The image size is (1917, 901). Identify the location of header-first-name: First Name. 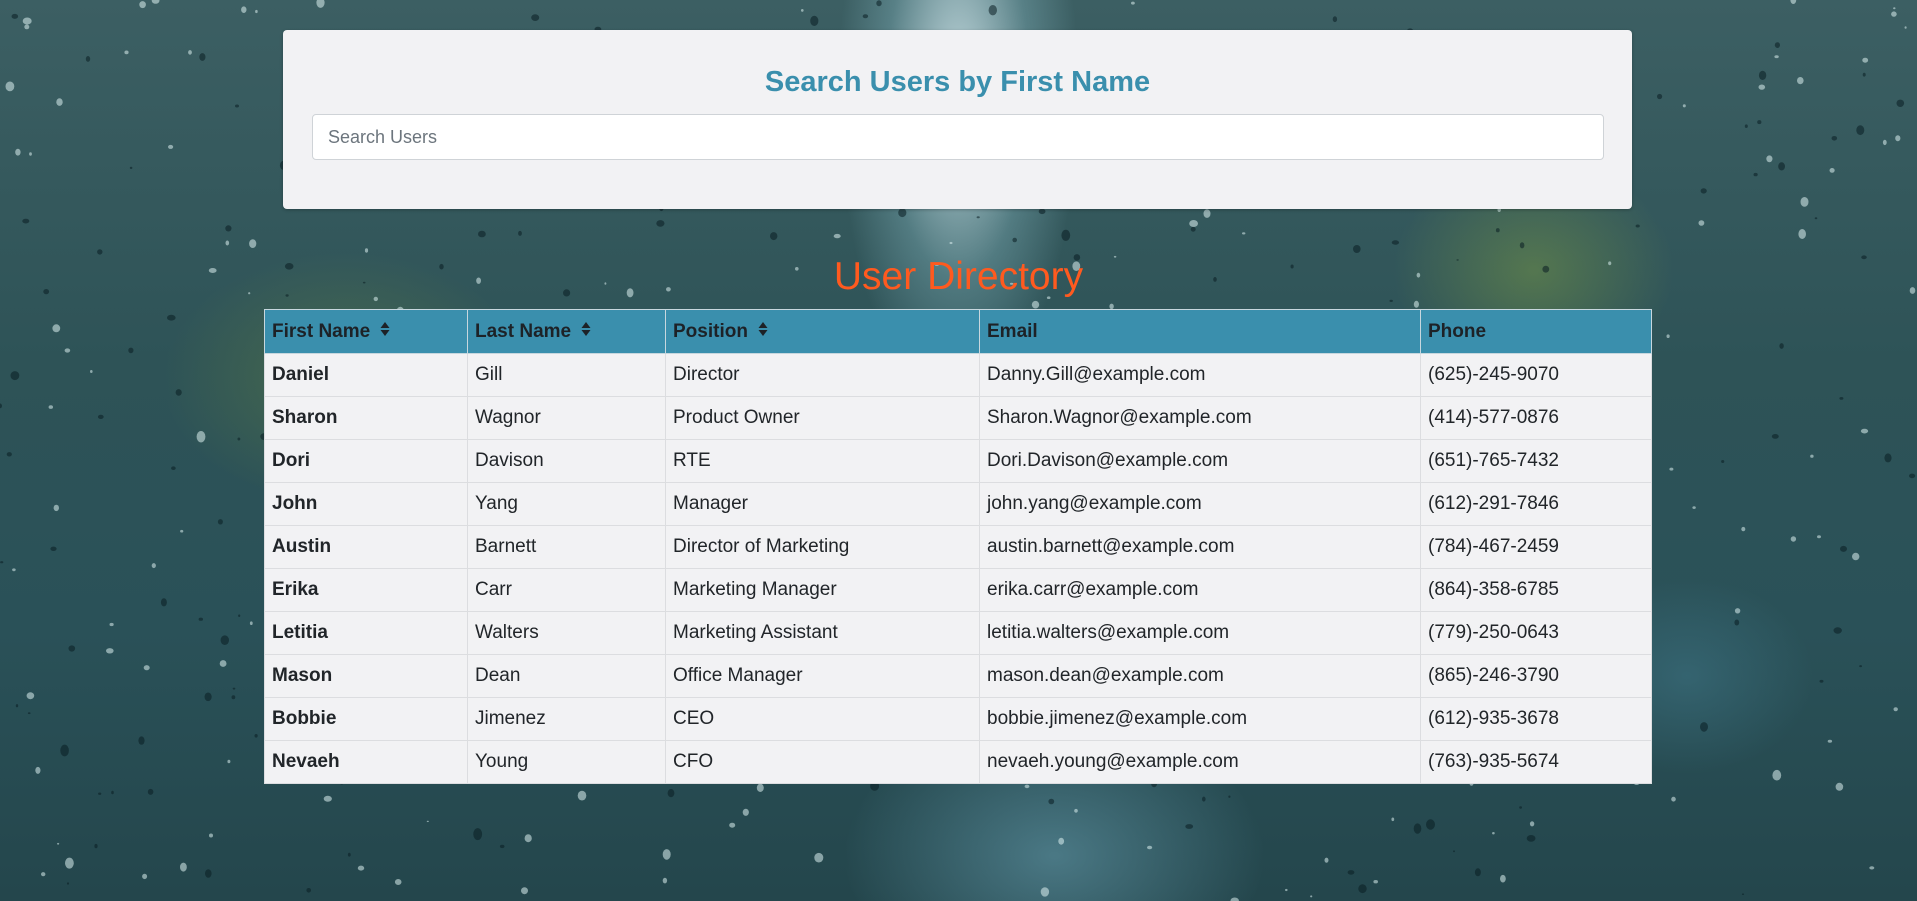
(366, 331).